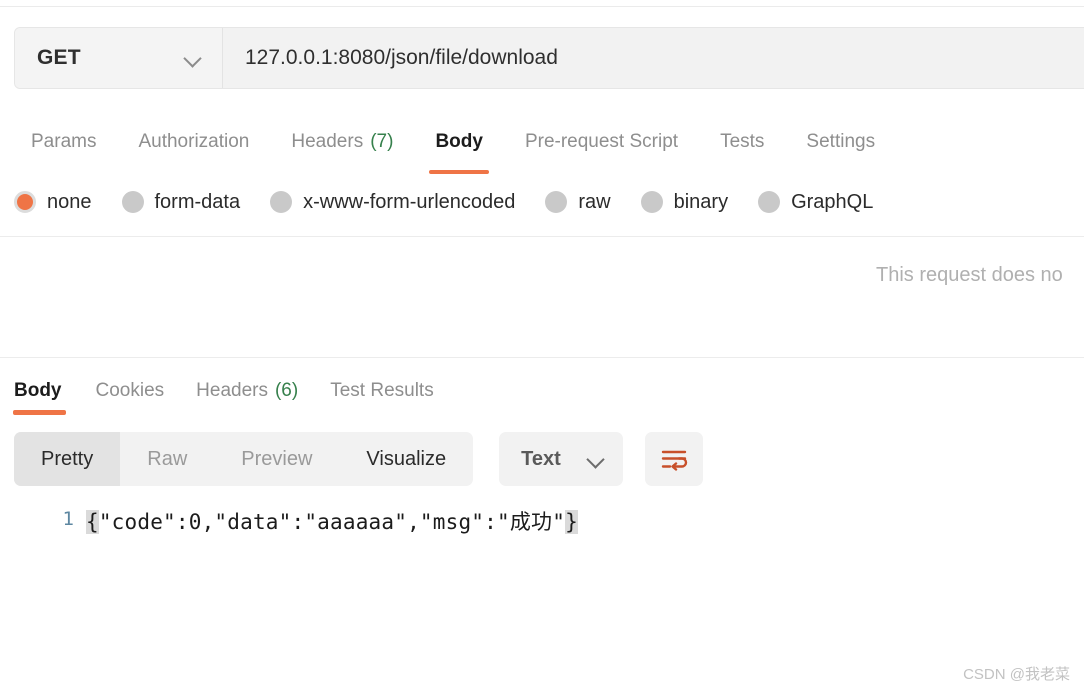 The width and height of the screenshot is (1084, 692). I want to click on tab-authorization-label: Authorization, so click(194, 141).